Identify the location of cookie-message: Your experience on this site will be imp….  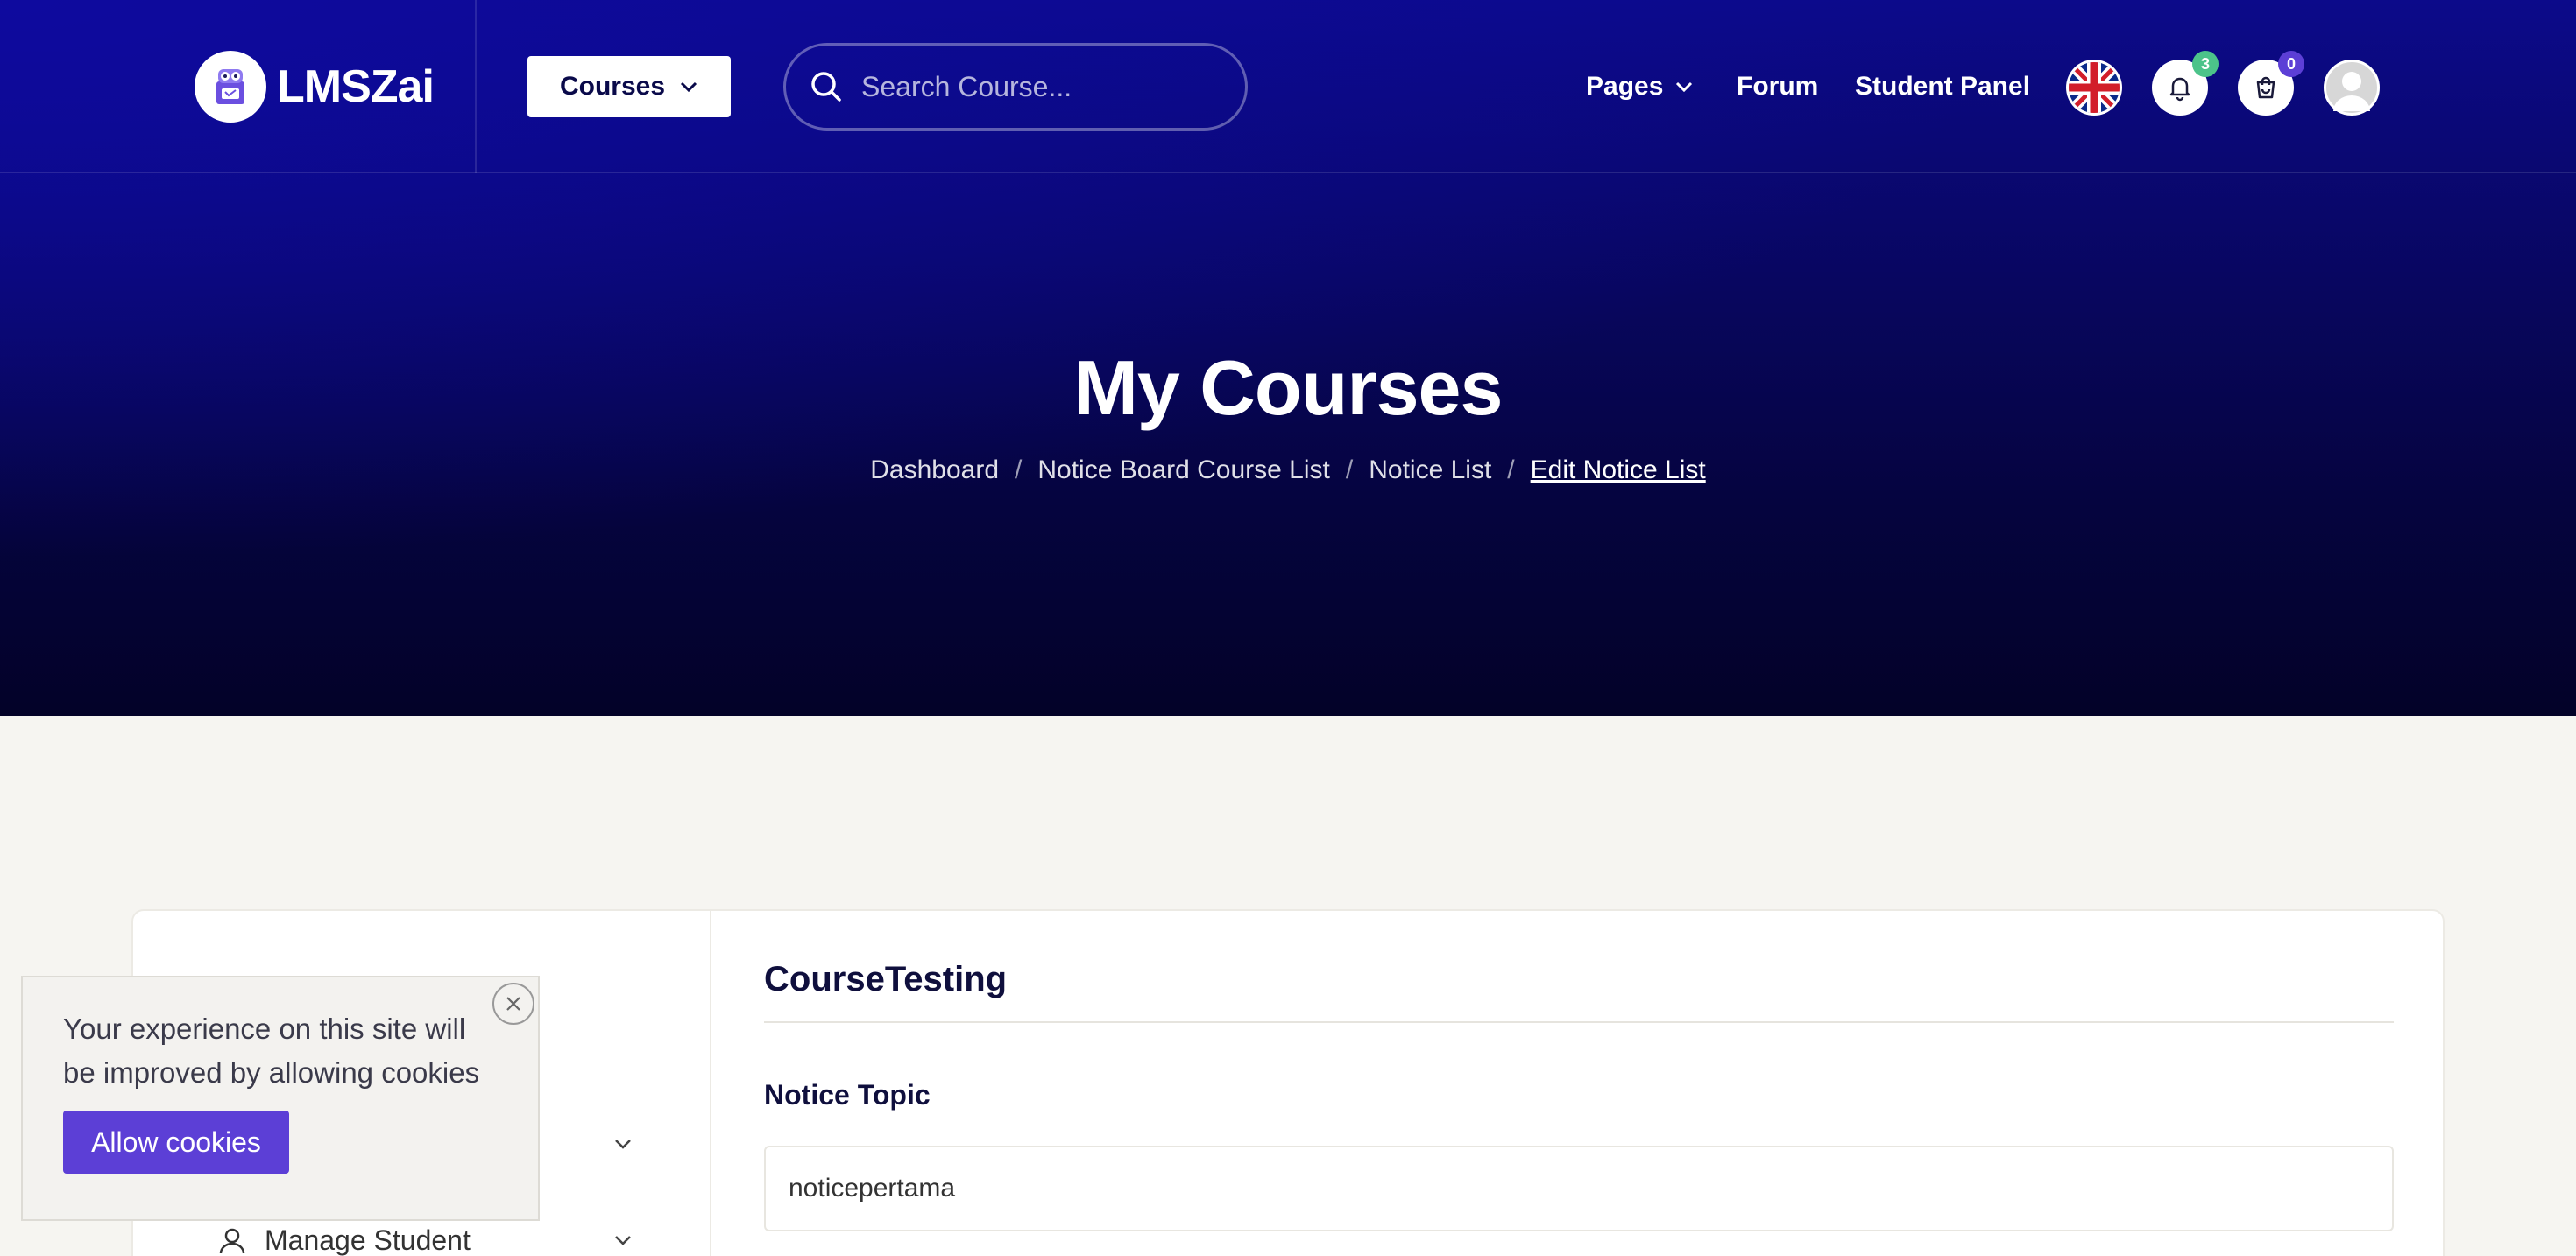
(271, 1051).